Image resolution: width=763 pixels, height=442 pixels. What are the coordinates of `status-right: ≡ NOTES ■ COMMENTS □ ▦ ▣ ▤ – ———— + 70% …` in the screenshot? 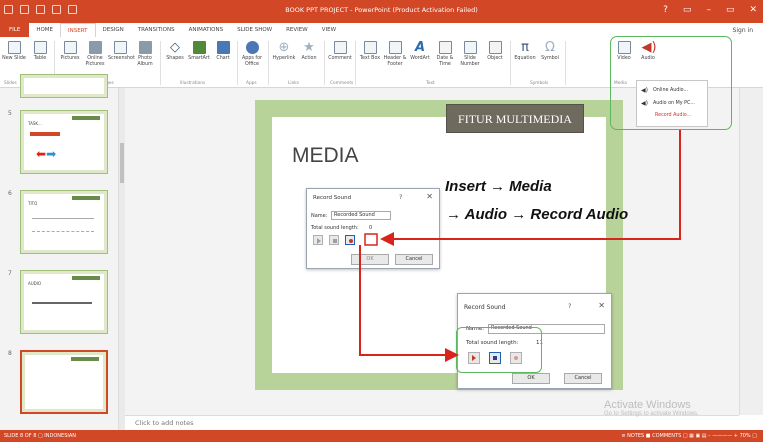 It's located at (689, 436).